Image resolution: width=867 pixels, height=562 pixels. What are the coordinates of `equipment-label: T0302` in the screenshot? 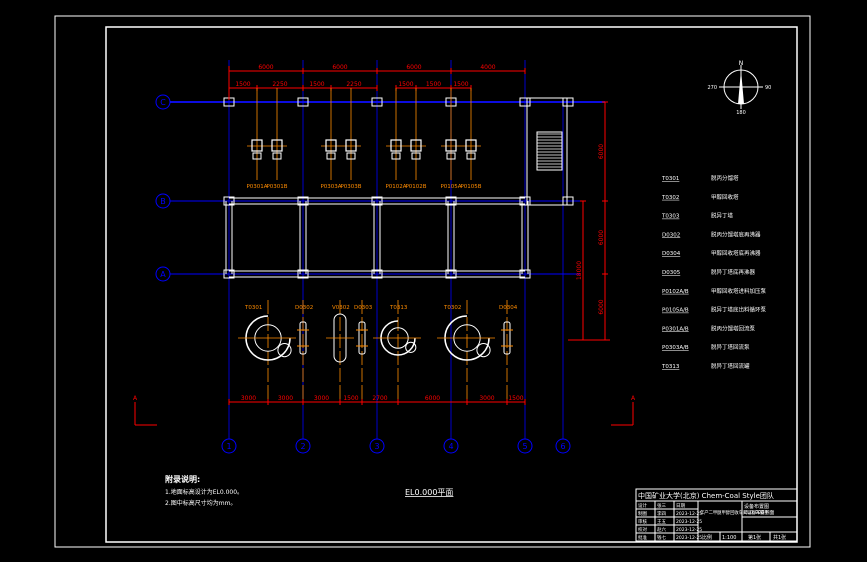 It's located at (452, 308).